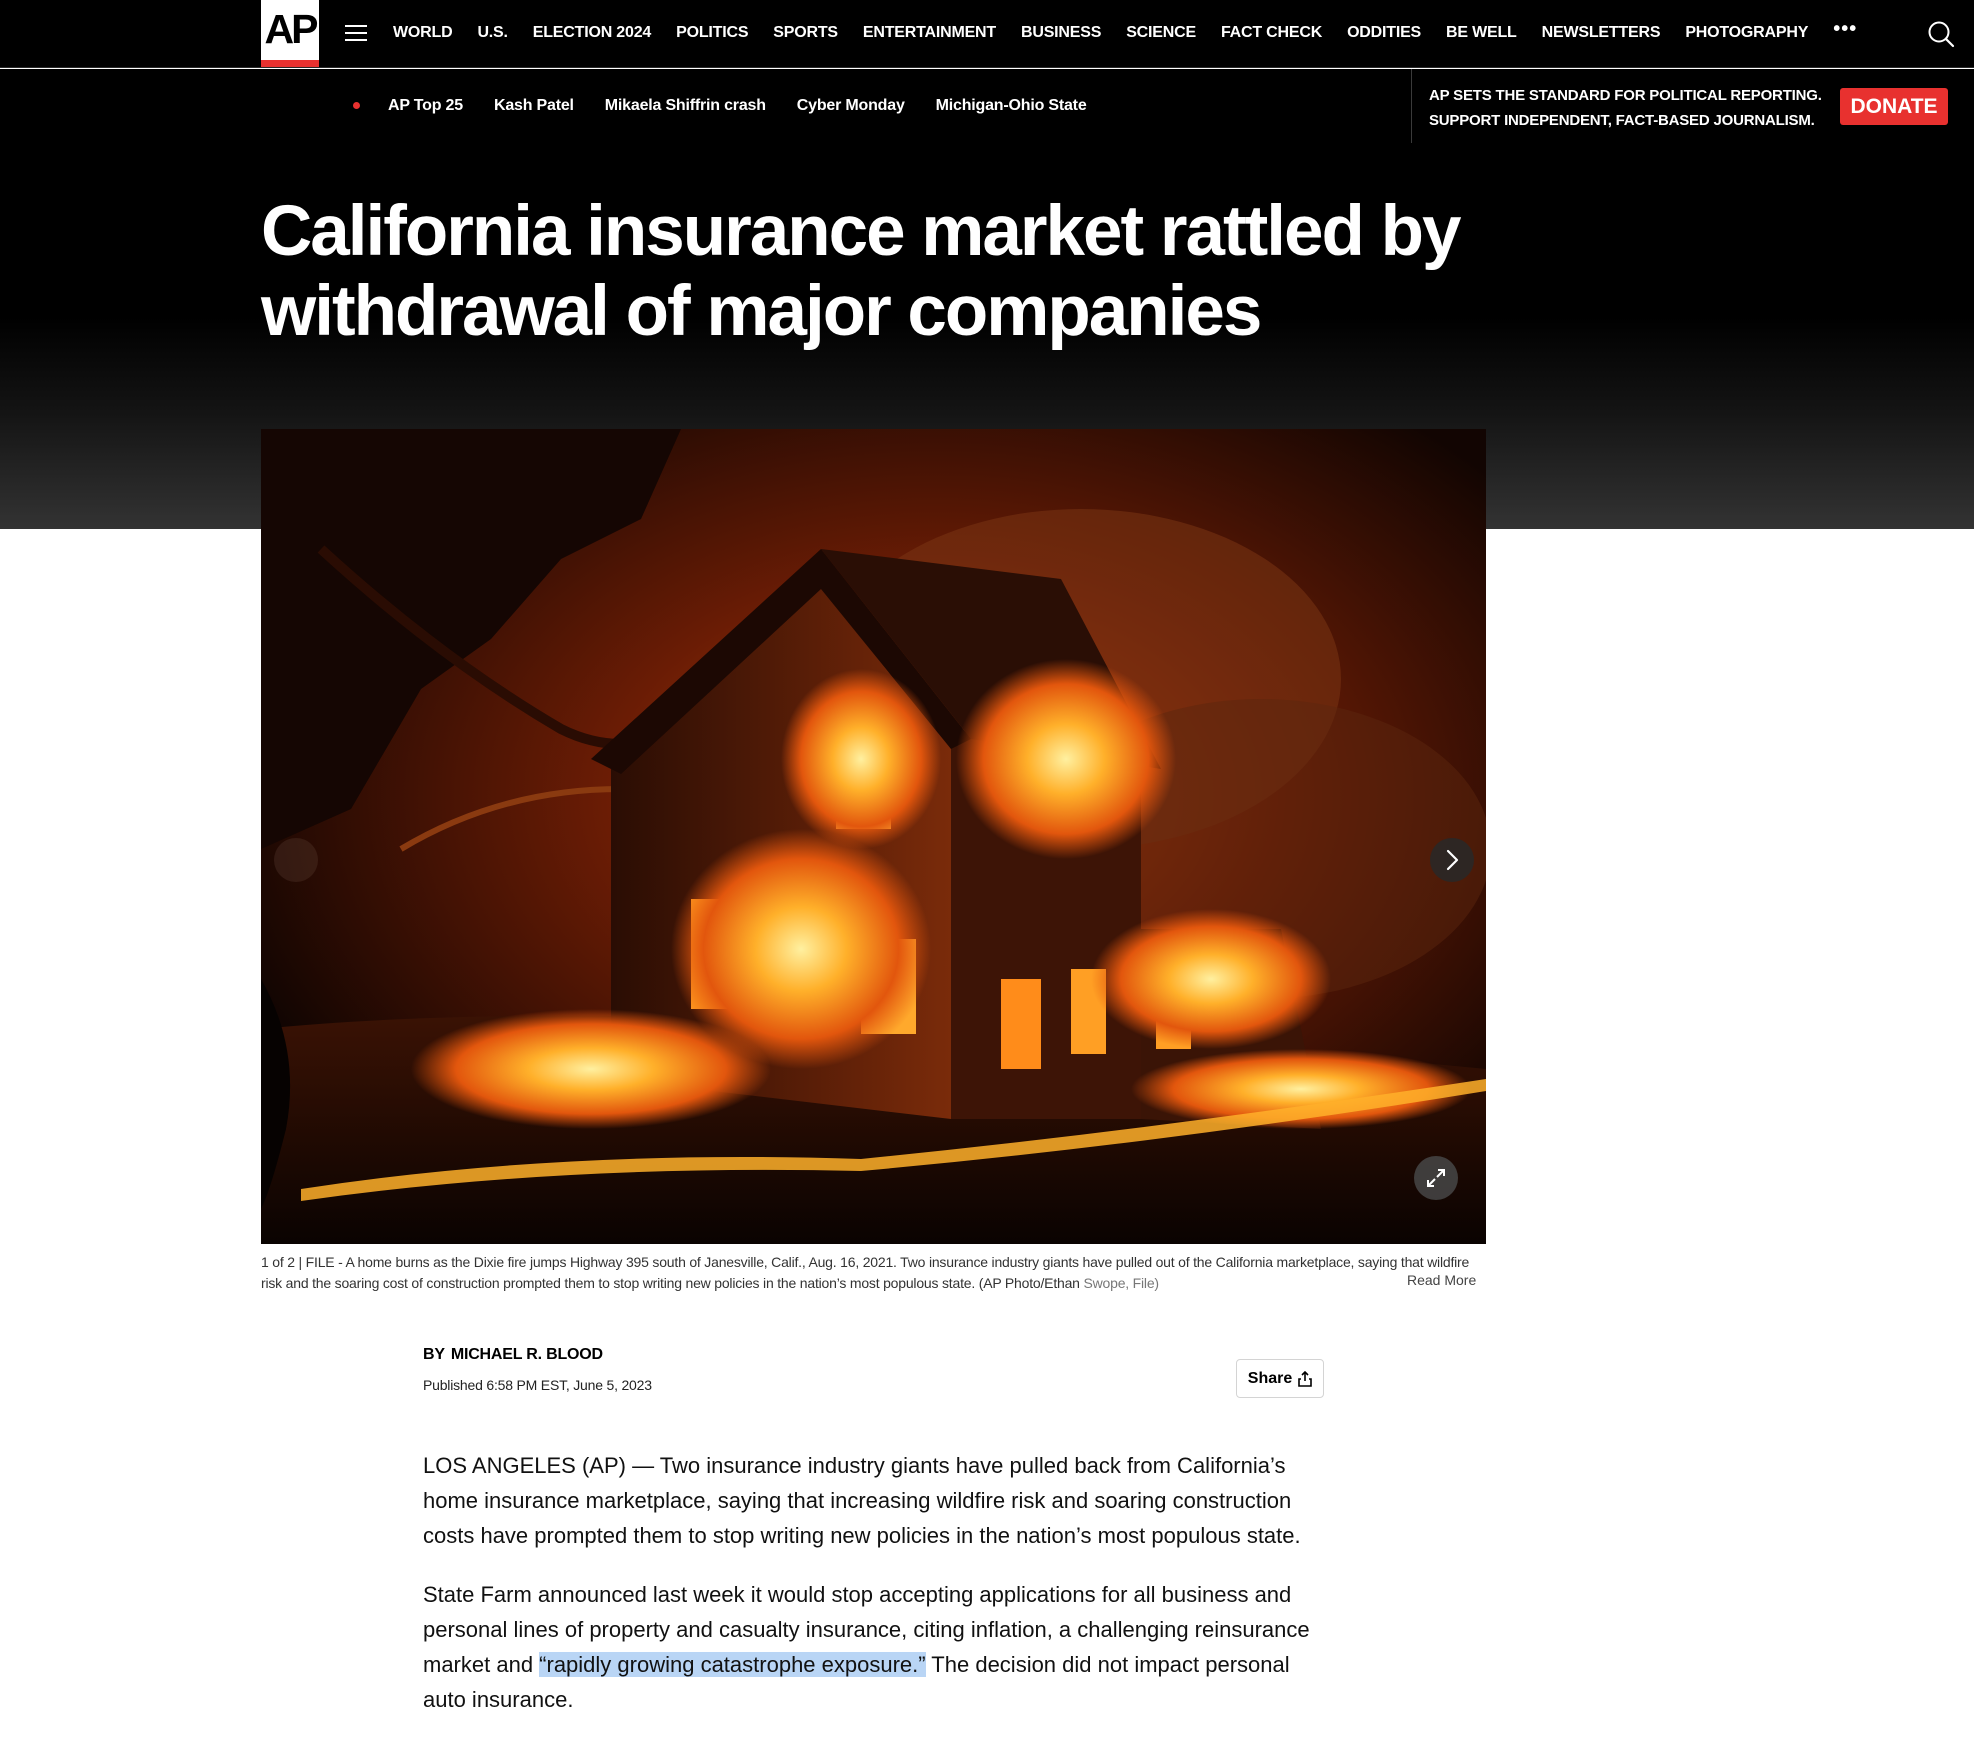 The height and width of the screenshot is (1755, 1974). What do you see at coordinates (291, 29) in the screenshot?
I see `ap-logo-text: AP` at bounding box center [291, 29].